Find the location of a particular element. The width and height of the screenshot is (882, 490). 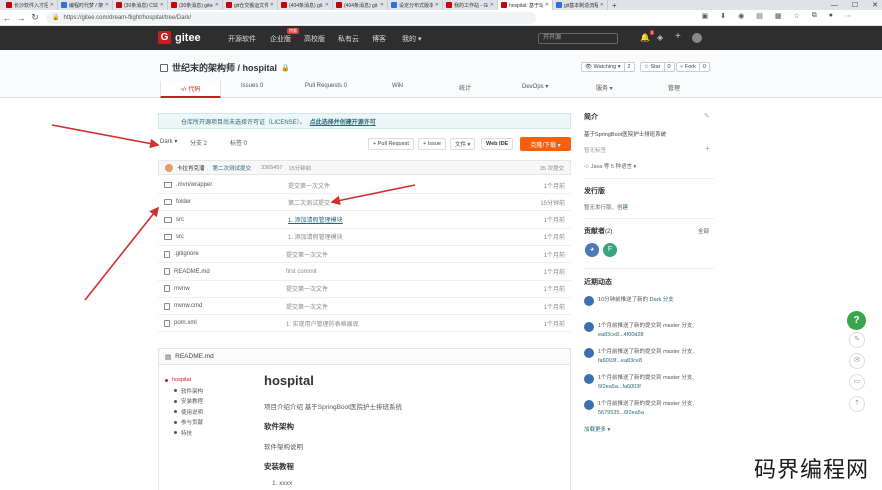

back-icon: ← is located at coordinates (7, 18).